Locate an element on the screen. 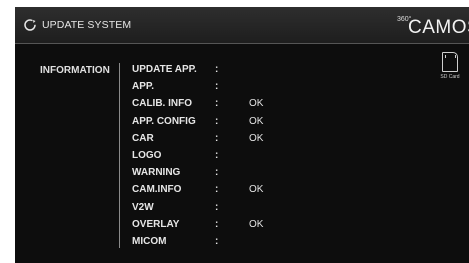 This screenshot has width=469, height=263. header-bar: UPDATE SYSTEM 360° CAMOS is located at coordinates (242, 25).